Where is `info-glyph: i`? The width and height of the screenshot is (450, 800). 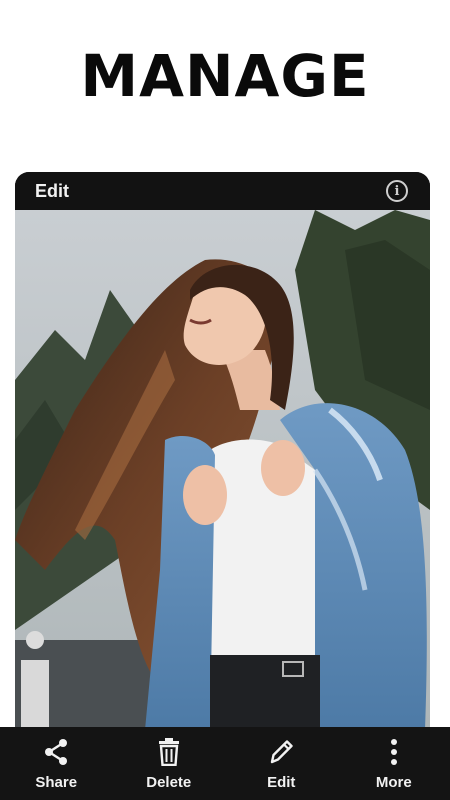
info-glyph: i is located at coordinates (397, 191).